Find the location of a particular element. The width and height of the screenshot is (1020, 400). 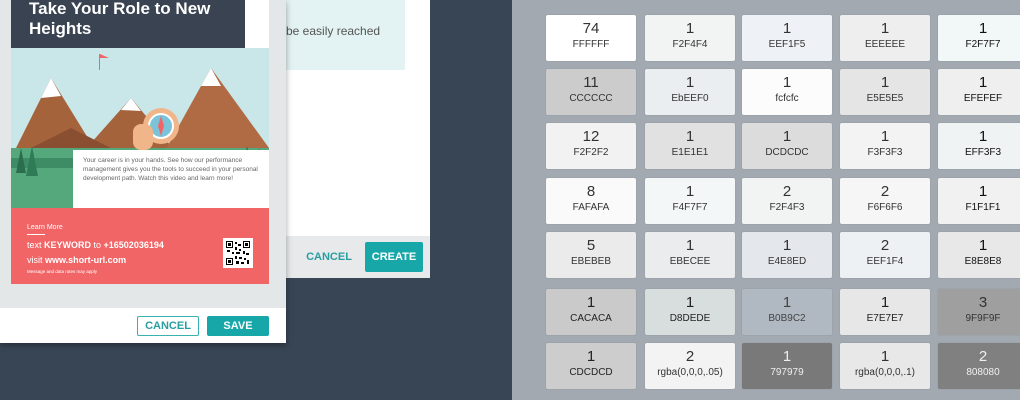

divider is located at coordinates (36, 234).